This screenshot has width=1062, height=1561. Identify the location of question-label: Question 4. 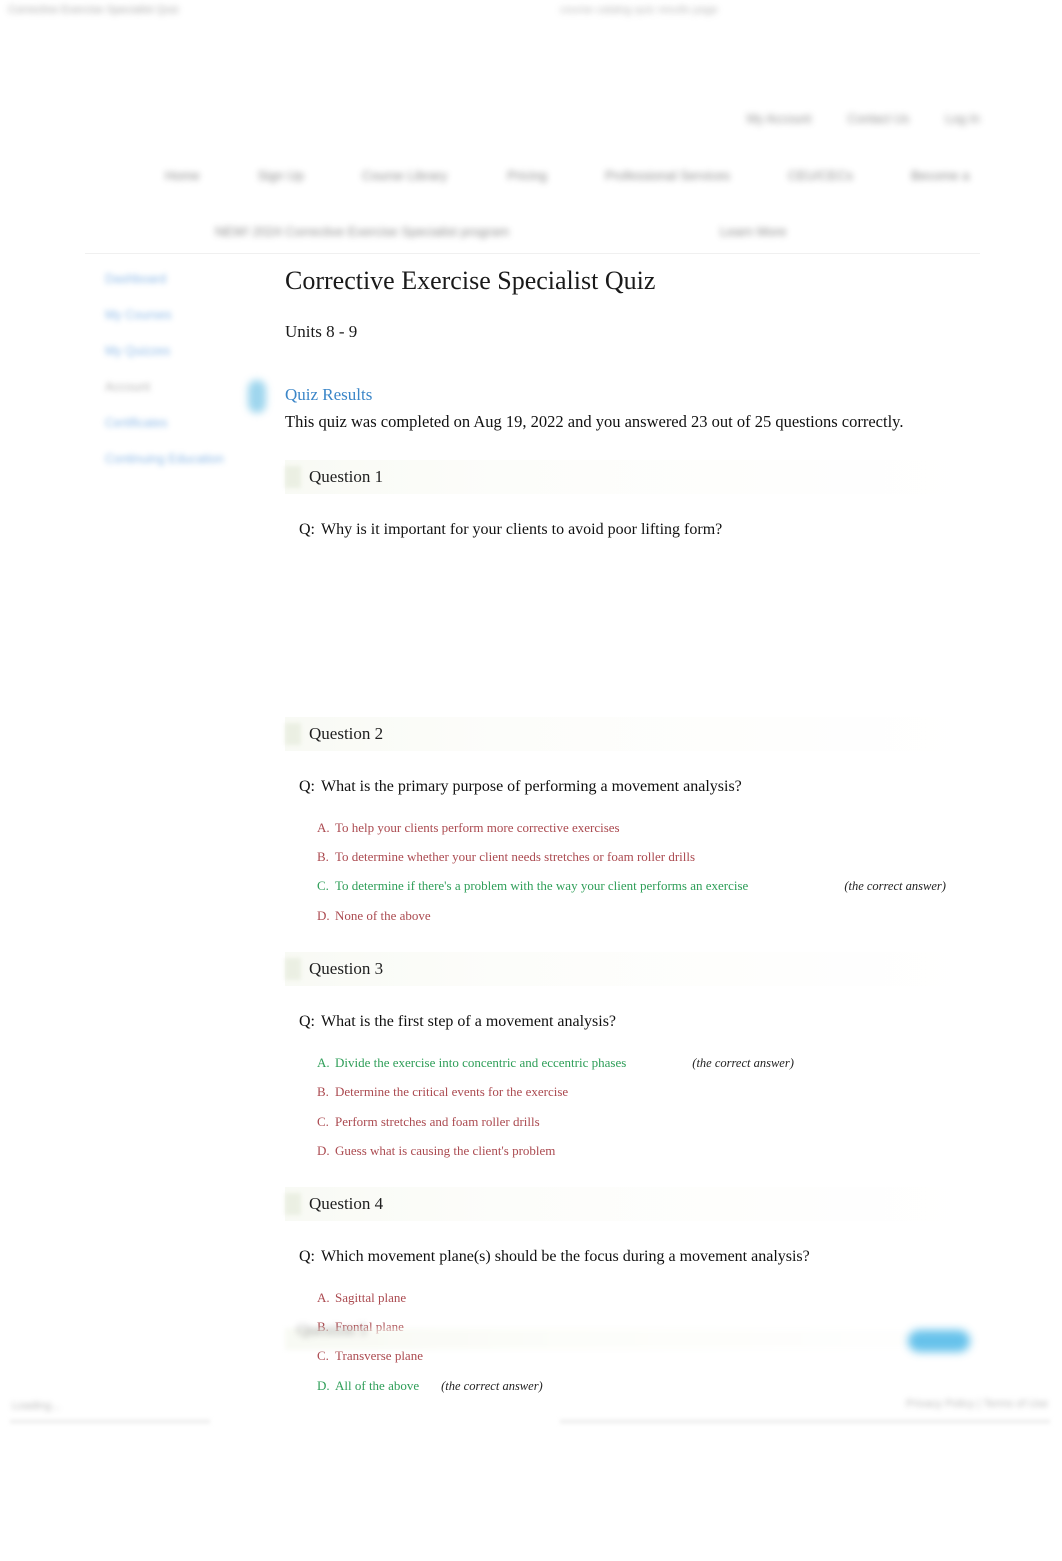
(346, 1204).